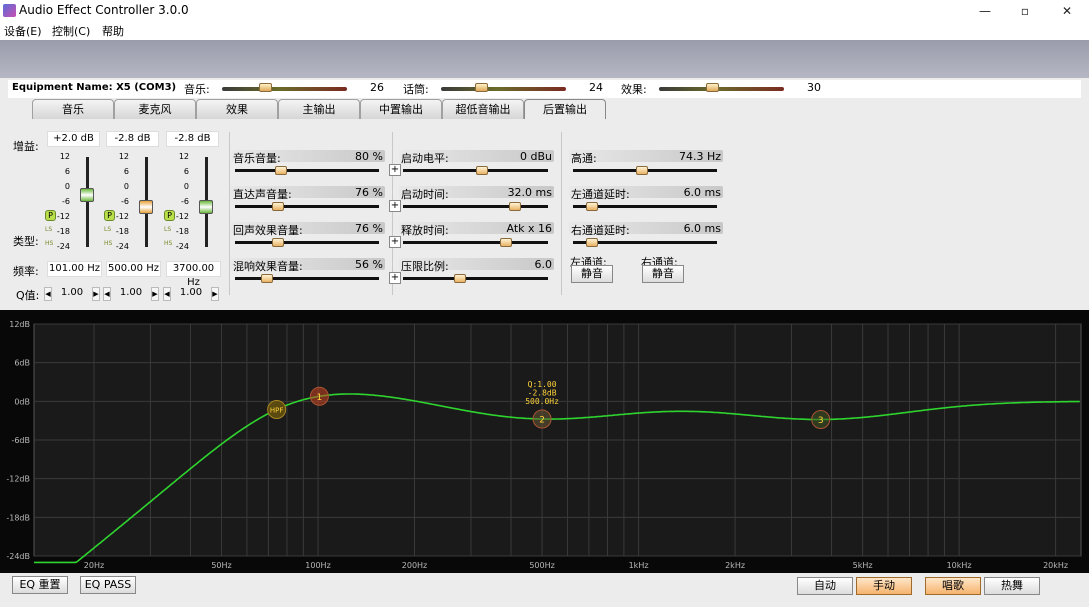 The image size is (1089, 607). Describe the element at coordinates (1067, 11) in the screenshot. I see `close-button: ✕` at that location.